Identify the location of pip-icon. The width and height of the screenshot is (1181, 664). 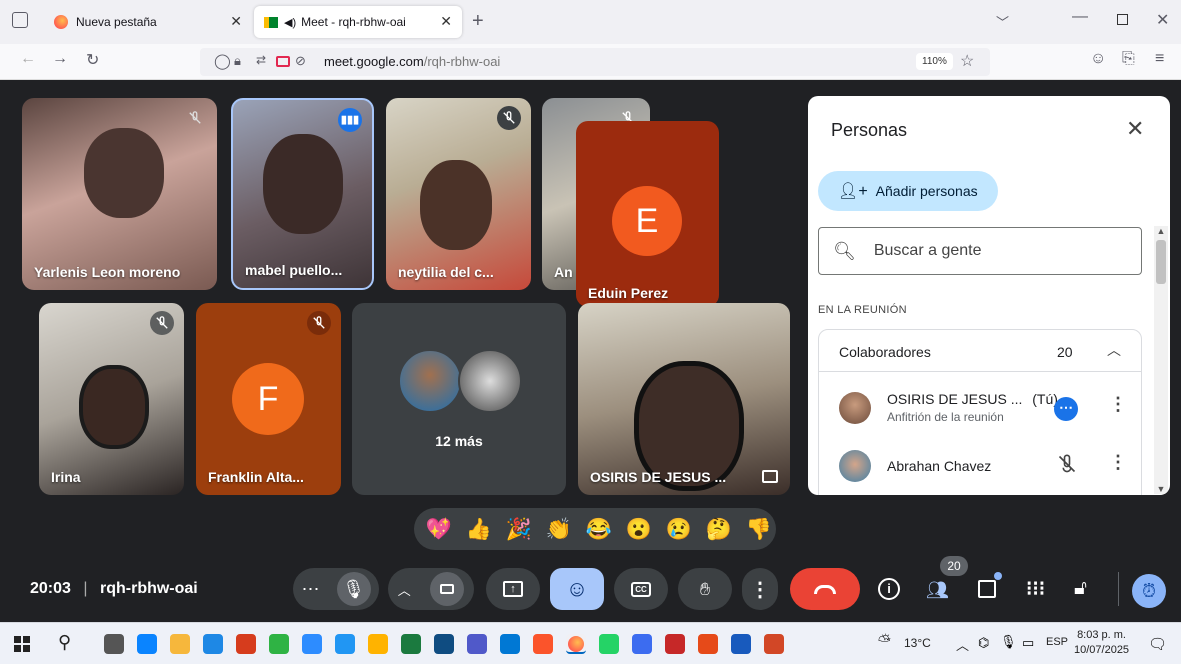
(770, 476).